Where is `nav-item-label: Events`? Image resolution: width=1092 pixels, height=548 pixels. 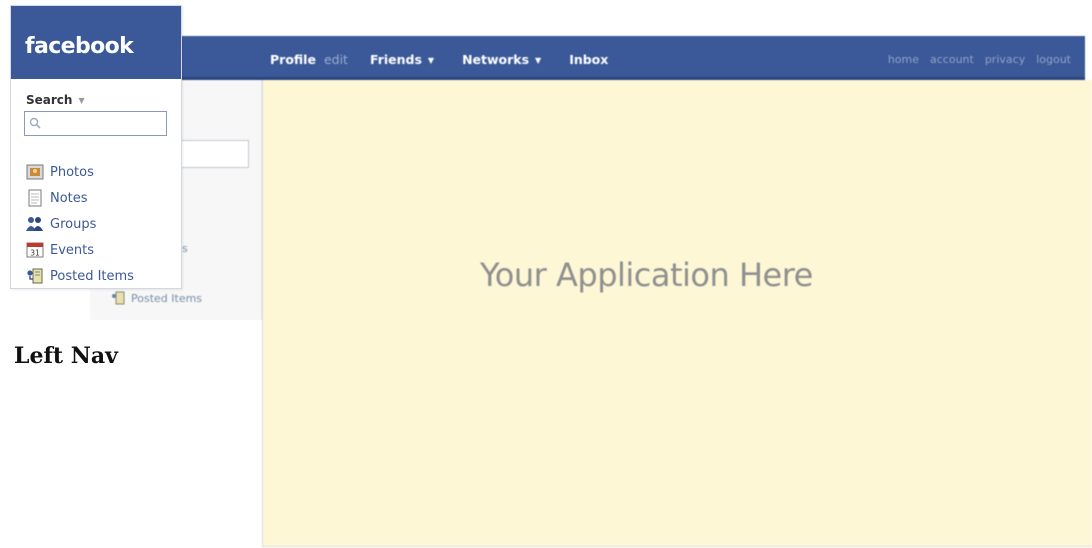 nav-item-label: Events is located at coordinates (72, 250).